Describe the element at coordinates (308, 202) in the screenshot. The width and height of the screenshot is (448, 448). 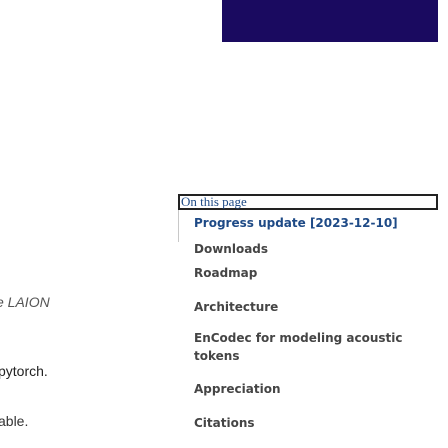
I see `toc-header-link: On this page` at that location.